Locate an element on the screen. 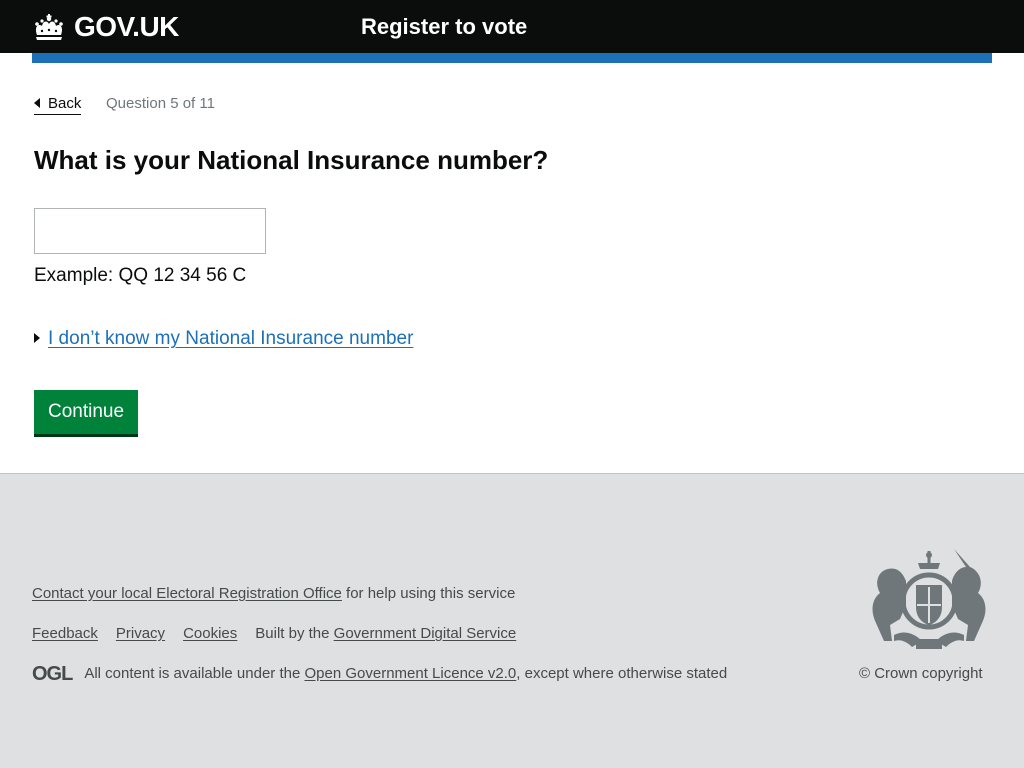 The height and width of the screenshot is (768, 1024). footer-link-feedback: Feedback is located at coordinates (65, 634).